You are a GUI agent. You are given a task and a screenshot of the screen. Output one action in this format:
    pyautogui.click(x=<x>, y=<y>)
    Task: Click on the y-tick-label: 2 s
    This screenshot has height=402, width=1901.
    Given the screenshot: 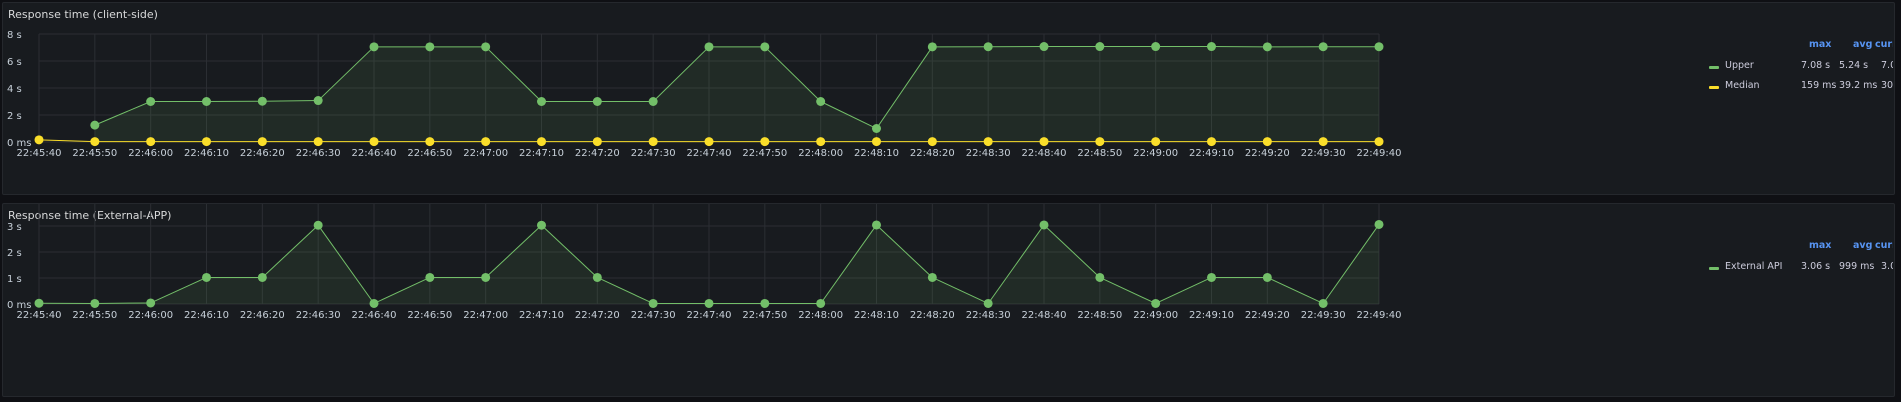 What is the action you would take?
    pyautogui.click(x=14, y=253)
    